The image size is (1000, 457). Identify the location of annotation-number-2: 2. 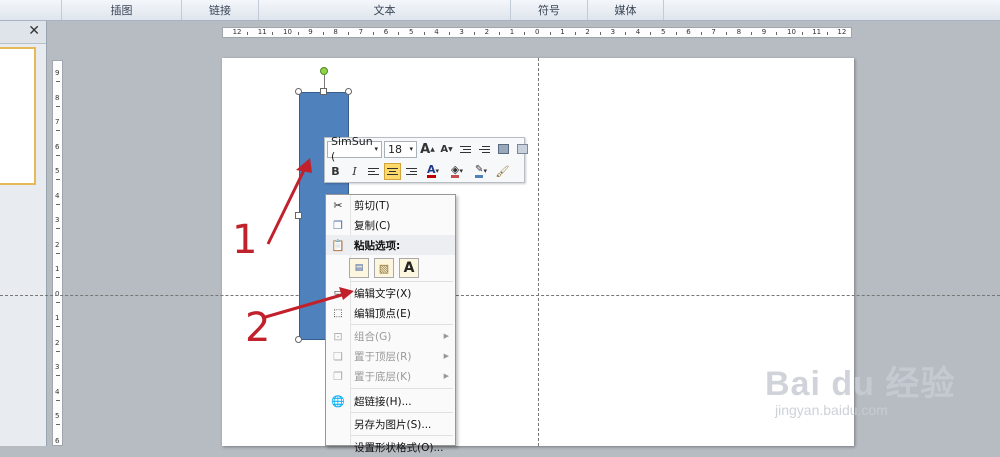
(258, 328).